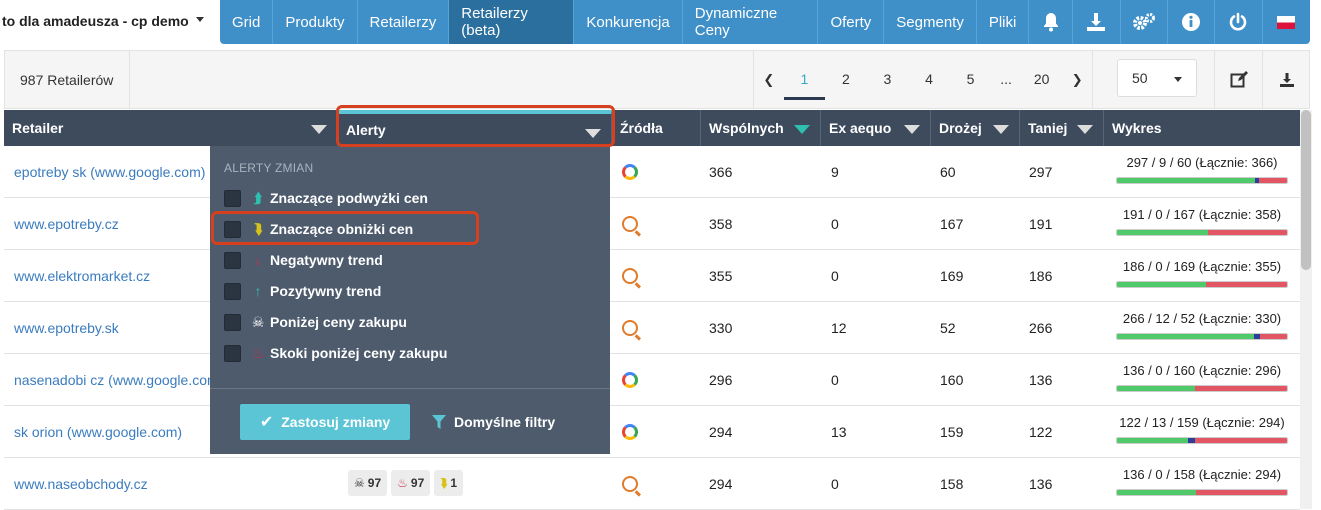  Describe the element at coordinates (269, 168) in the screenshot. I see `dropdown-header: ALERTY ZMIAN` at that location.